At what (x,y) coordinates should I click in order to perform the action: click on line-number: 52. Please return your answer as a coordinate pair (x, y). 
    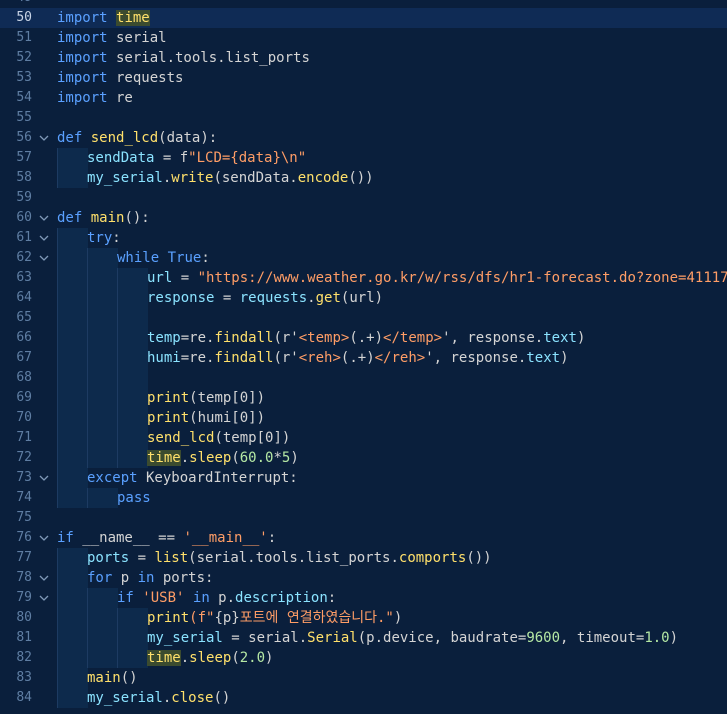
    Looking at the image, I should click on (24, 57).